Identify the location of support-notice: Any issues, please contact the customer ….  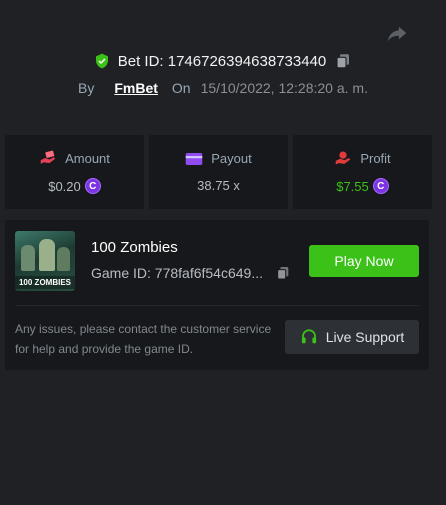
(143, 339).